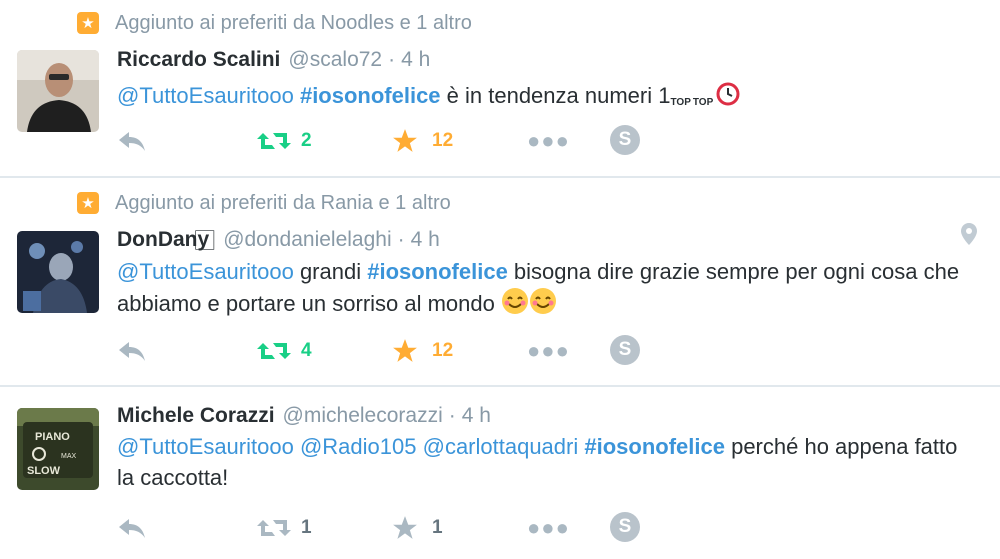 Image resolution: width=1000 pixels, height=559 pixels. I want to click on display-name: Michele Corazzi, so click(196, 416).